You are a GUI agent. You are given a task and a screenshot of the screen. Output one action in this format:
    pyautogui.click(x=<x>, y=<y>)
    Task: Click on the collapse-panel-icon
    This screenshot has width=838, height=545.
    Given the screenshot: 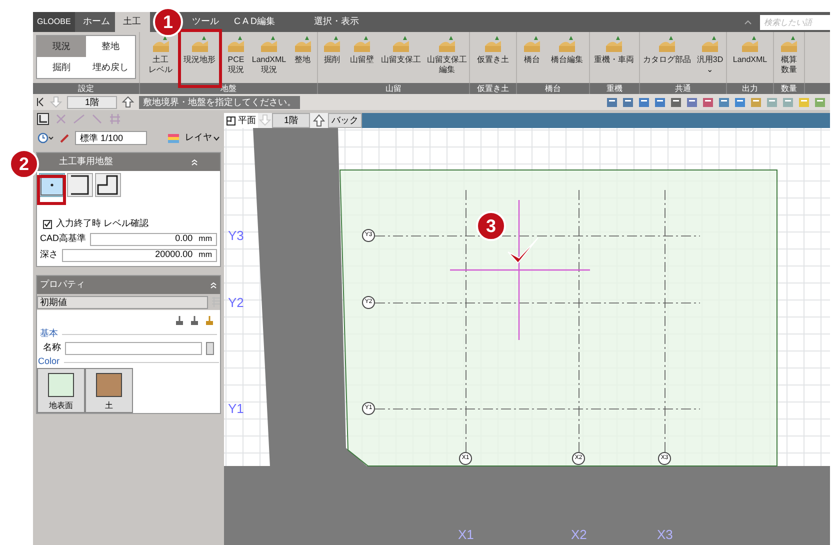 What is the action you would take?
    pyautogui.click(x=41, y=102)
    